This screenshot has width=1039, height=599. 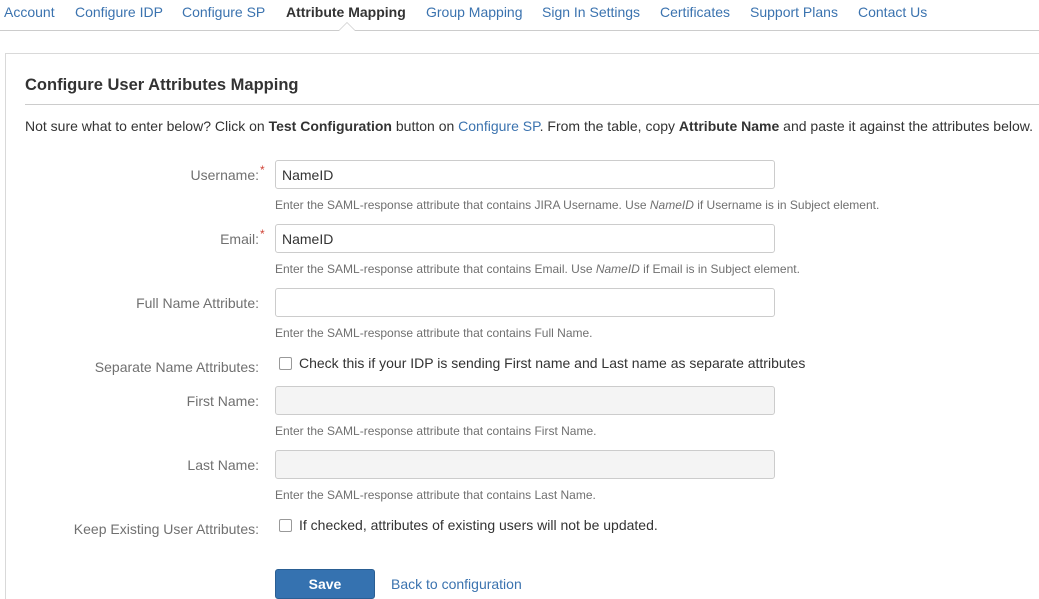 What do you see at coordinates (197, 303) in the screenshot?
I see `full-name-label: Full Name Attribute:` at bounding box center [197, 303].